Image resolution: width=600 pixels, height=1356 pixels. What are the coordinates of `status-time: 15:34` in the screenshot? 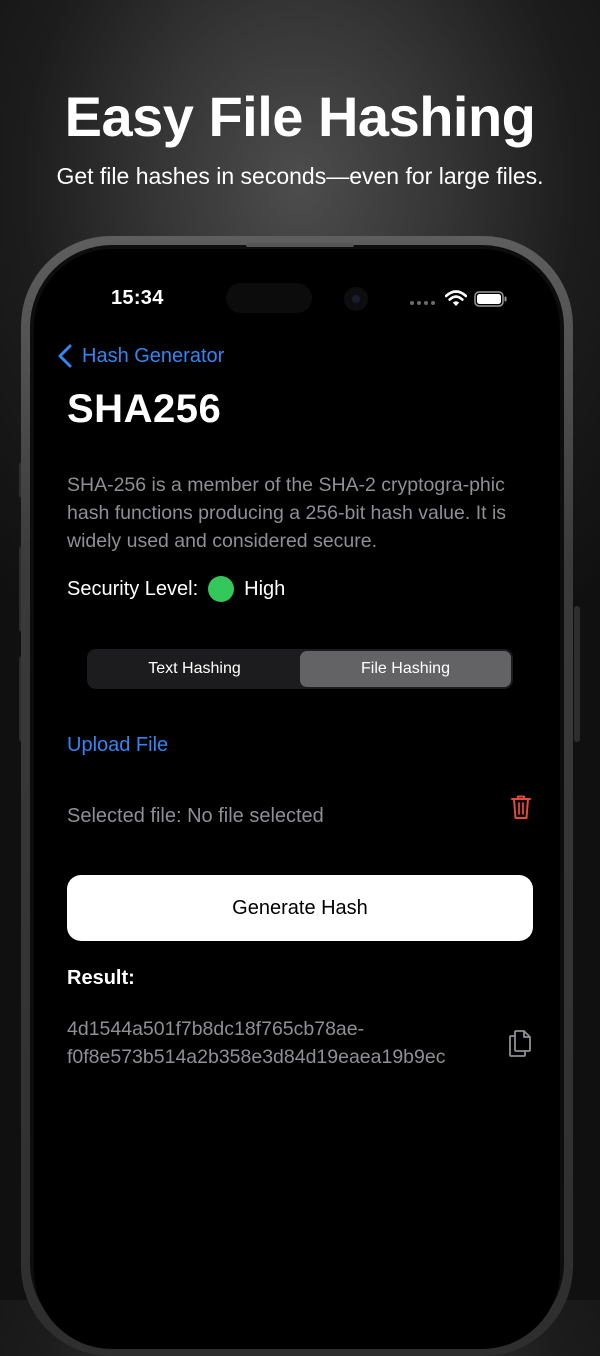 It's located at (137, 298).